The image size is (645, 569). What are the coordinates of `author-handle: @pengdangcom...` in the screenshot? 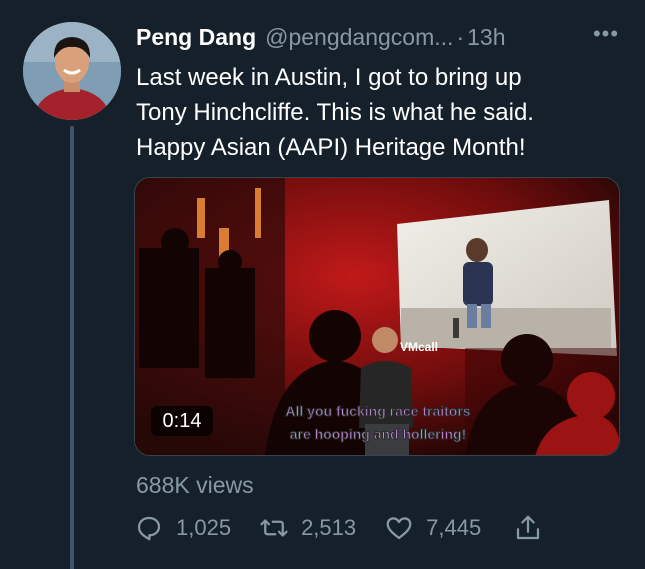 It's located at (359, 37).